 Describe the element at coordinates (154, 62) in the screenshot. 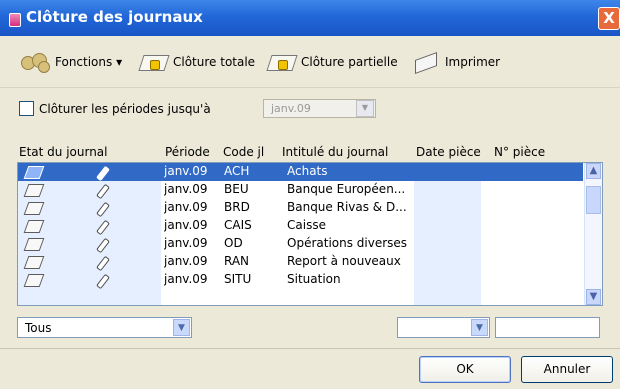

I see `closure-book-icon` at that location.